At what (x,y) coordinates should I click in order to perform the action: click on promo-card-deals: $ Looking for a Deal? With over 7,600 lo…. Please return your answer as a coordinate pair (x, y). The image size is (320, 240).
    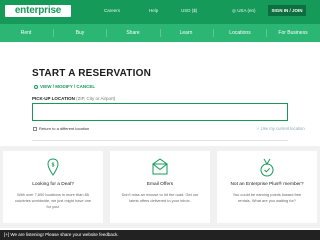
    Looking at the image, I should click on (53, 187).